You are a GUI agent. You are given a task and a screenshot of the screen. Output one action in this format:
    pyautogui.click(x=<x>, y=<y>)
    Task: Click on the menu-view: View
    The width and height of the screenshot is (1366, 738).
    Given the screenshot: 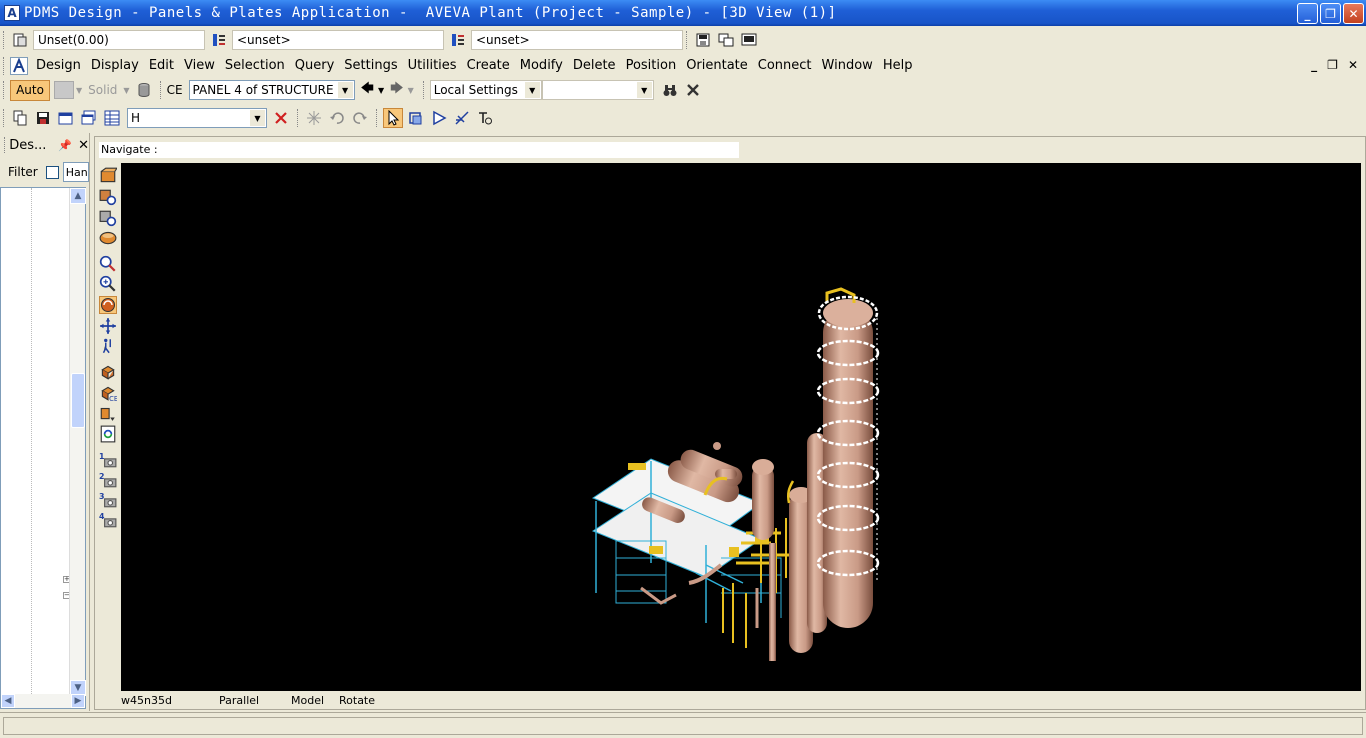 What is the action you would take?
    pyautogui.click(x=199, y=65)
    